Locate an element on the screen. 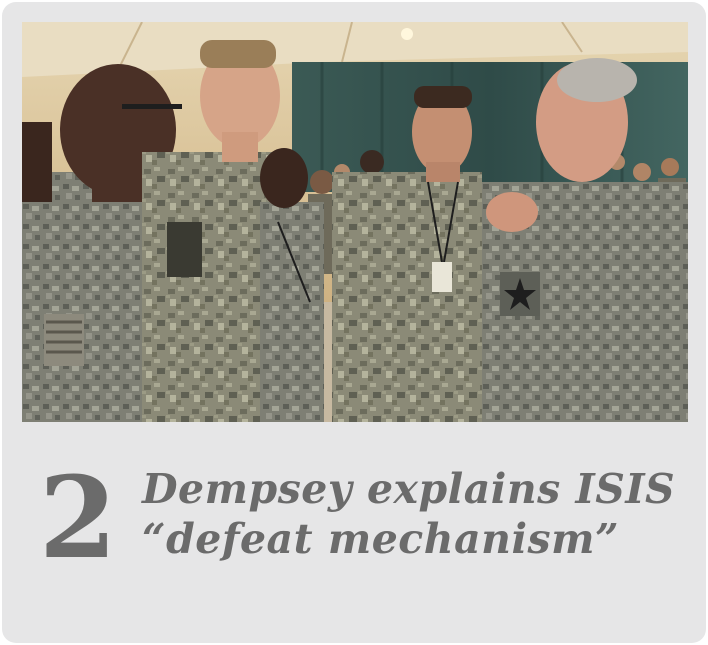 The height and width of the screenshot is (645, 708). headline-line-2: “defeat mechanism” is located at coordinates (381, 539).